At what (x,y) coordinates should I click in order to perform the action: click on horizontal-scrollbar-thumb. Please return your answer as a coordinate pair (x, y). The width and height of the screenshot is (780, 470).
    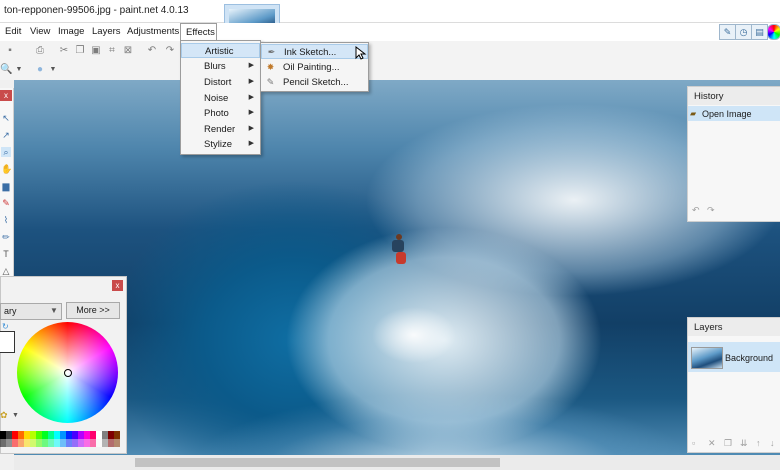
    Looking at the image, I should click on (317, 462).